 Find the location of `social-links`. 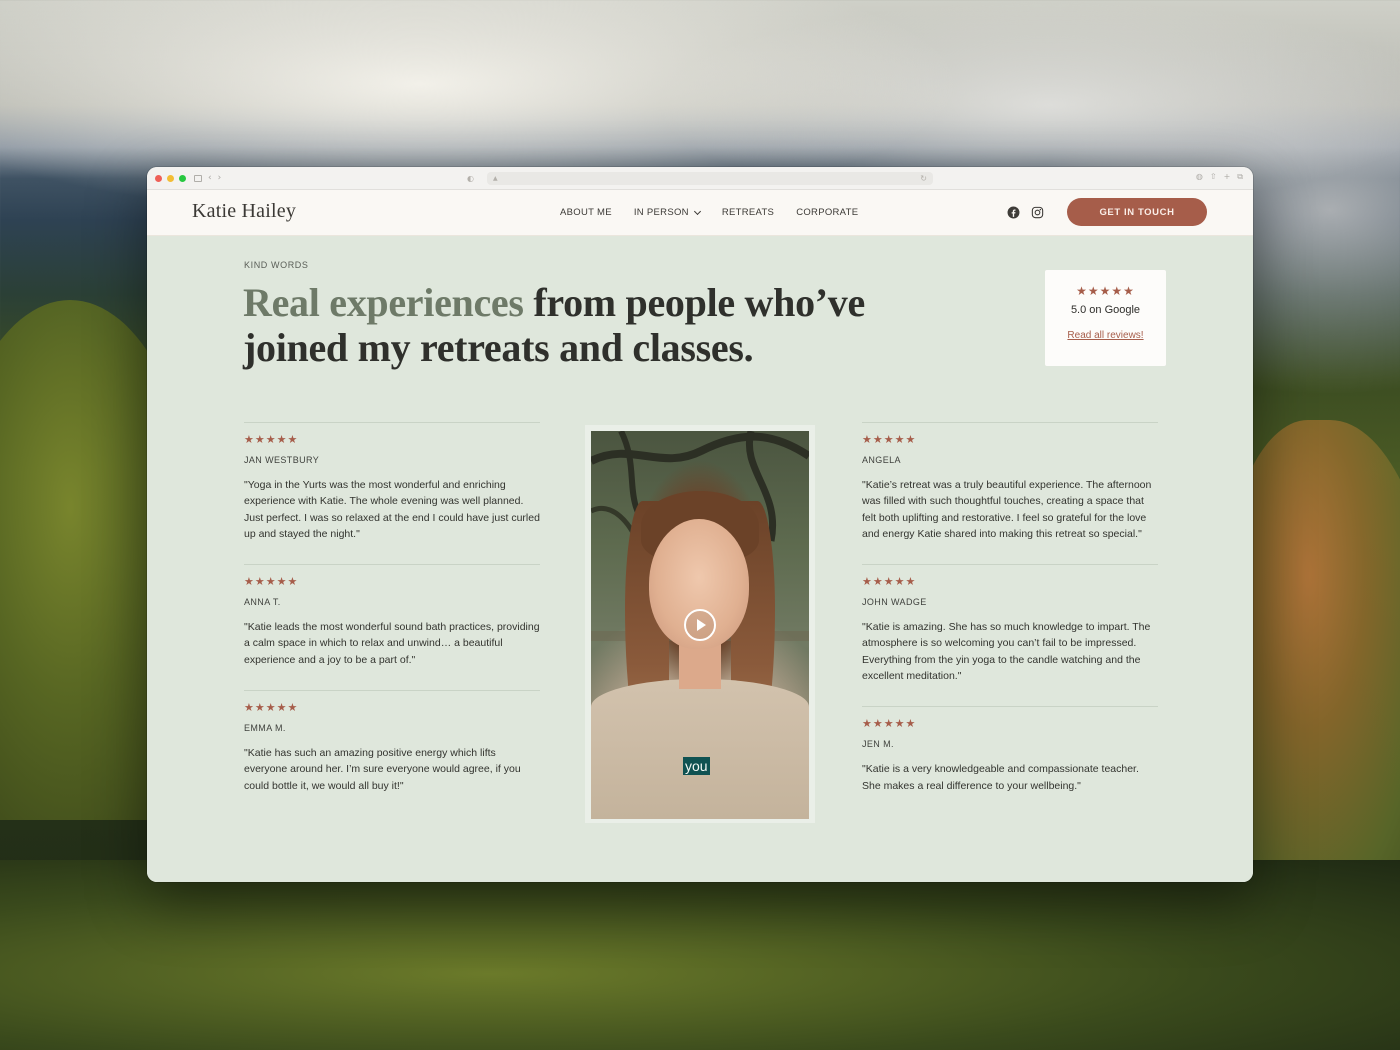

social-links is located at coordinates (1025, 212).